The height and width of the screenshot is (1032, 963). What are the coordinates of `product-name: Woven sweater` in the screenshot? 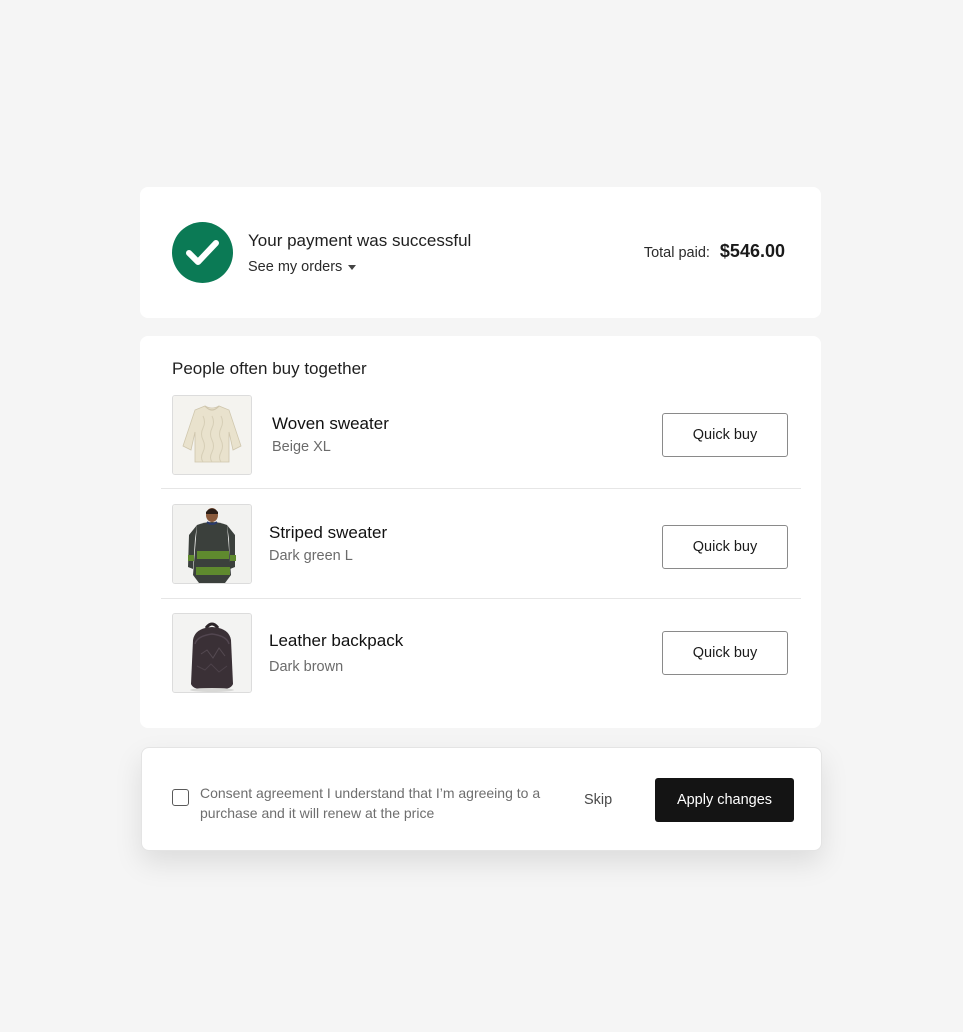 It's located at (330, 423).